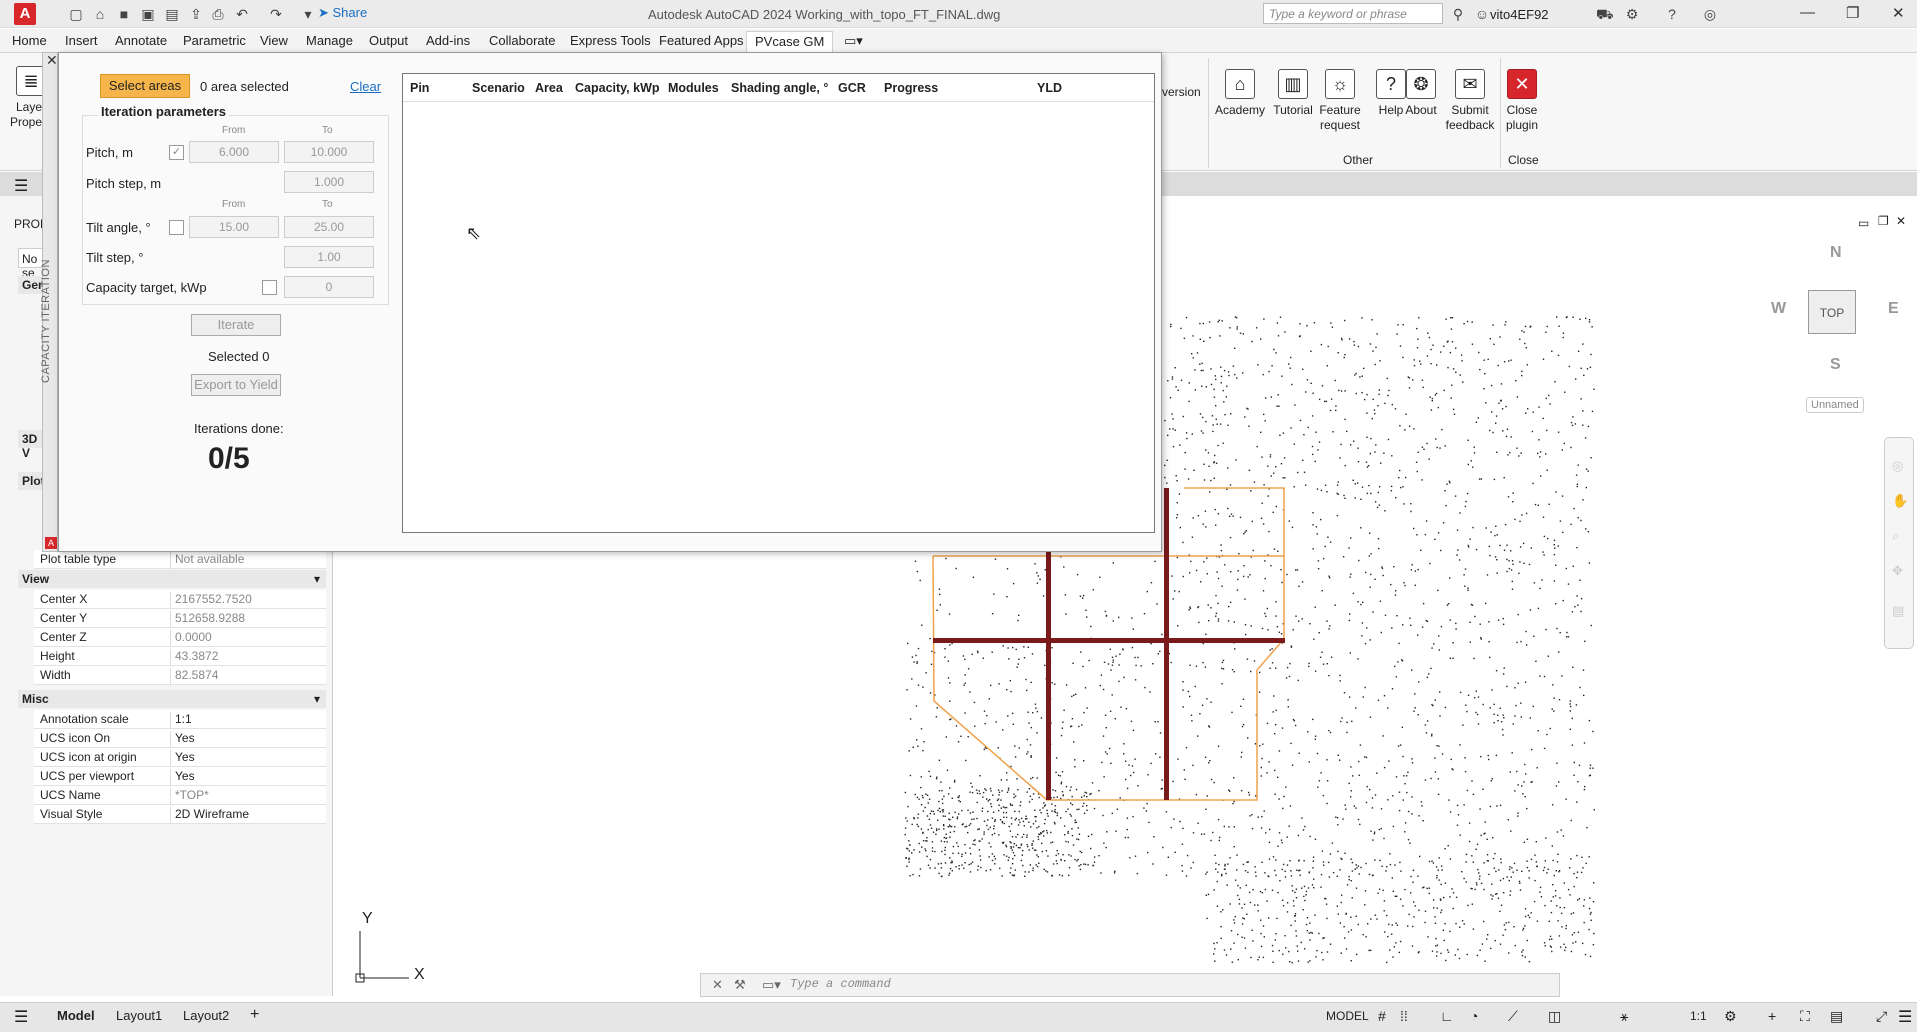 Image resolution: width=1917 pixels, height=1032 pixels. What do you see at coordinates (1897, 466) in the screenshot?
I see `steering-wheel-icon: ◎` at bounding box center [1897, 466].